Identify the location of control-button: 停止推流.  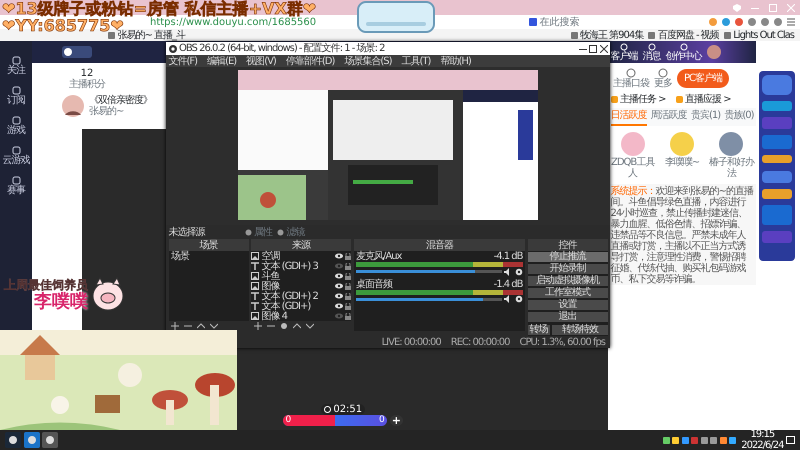
(568, 257).